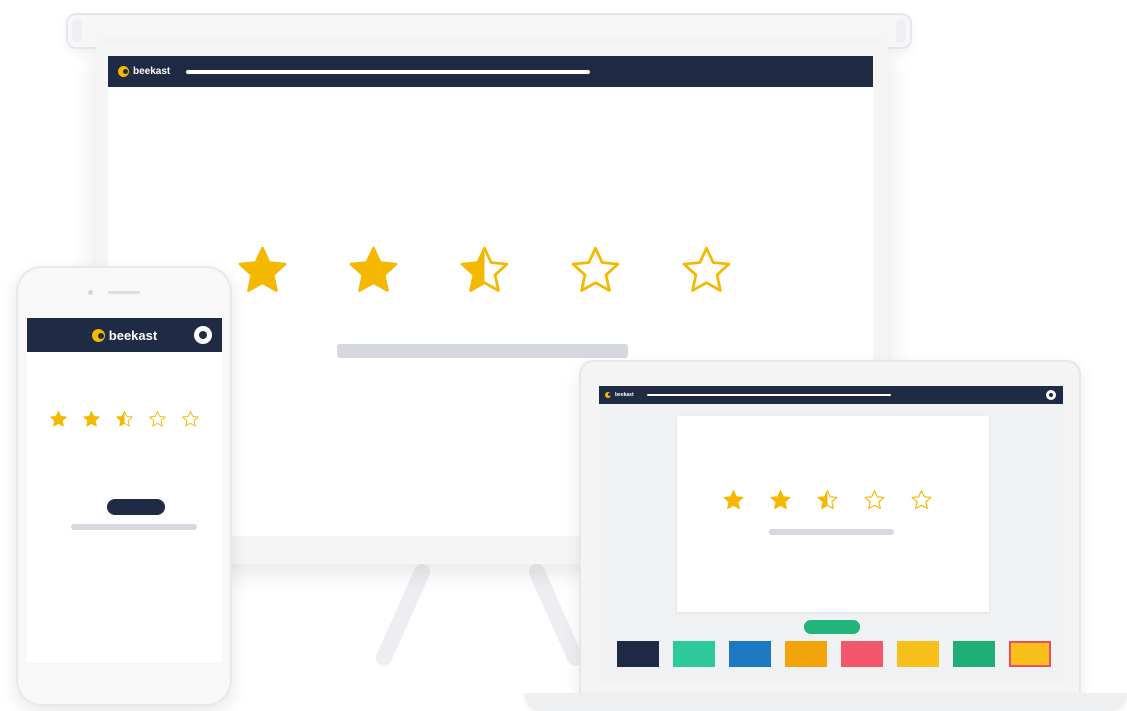 Image resolution: width=1127 pixels, height=711 pixels. I want to click on phone-screen: beekast, so click(124, 490).